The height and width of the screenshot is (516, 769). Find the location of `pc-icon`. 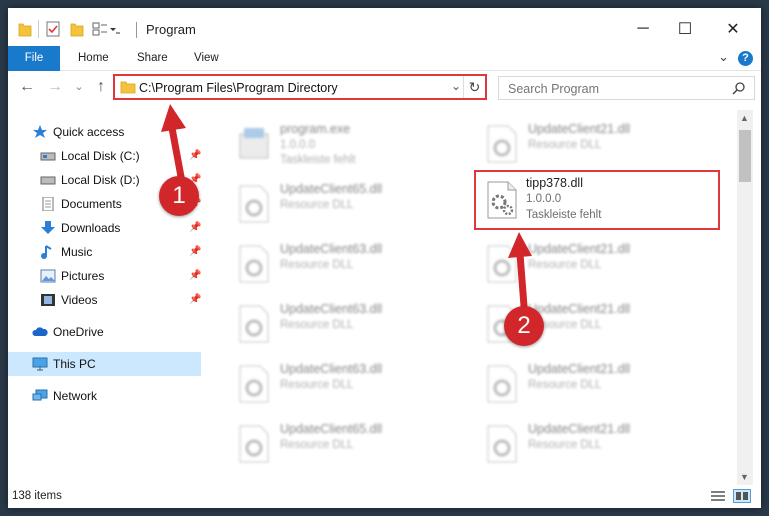

pc-icon is located at coordinates (40, 364).